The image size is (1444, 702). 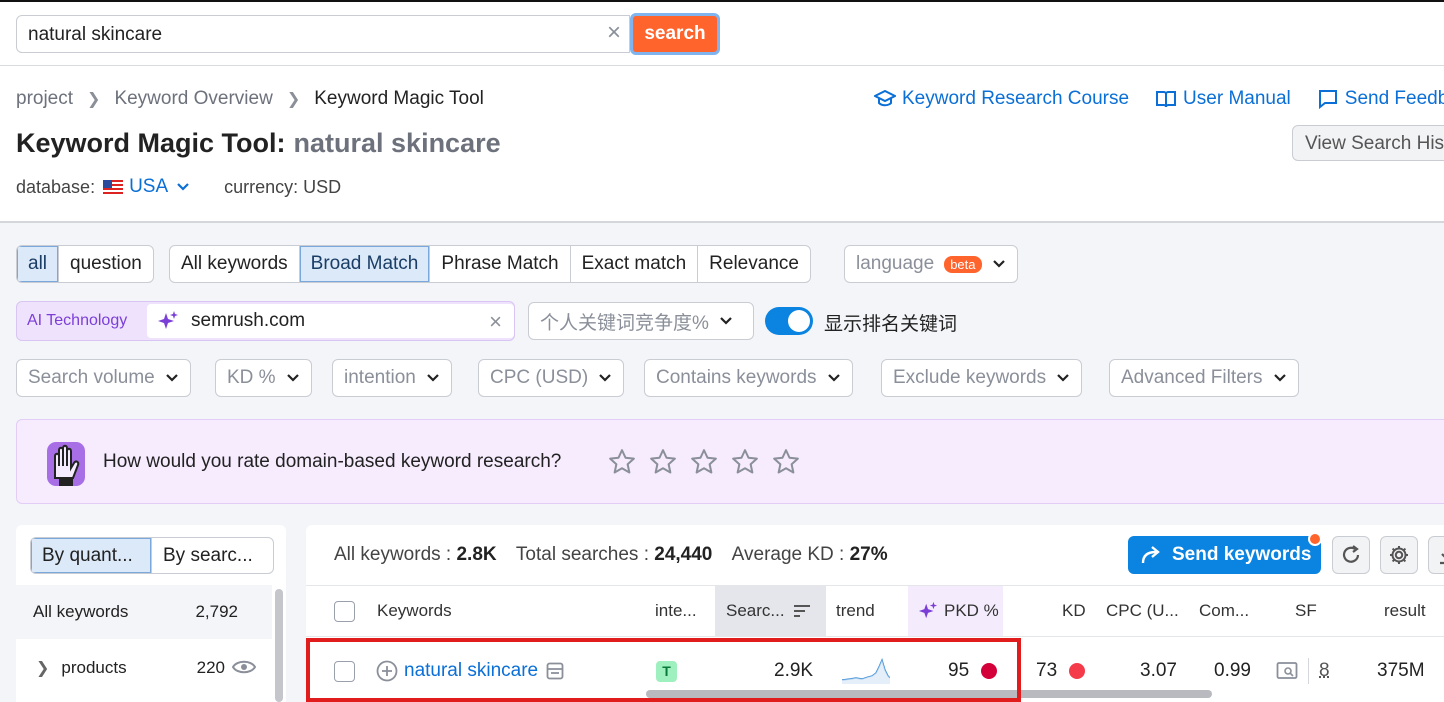 I want to click on select-all-checkbox, so click(x=344, y=611).